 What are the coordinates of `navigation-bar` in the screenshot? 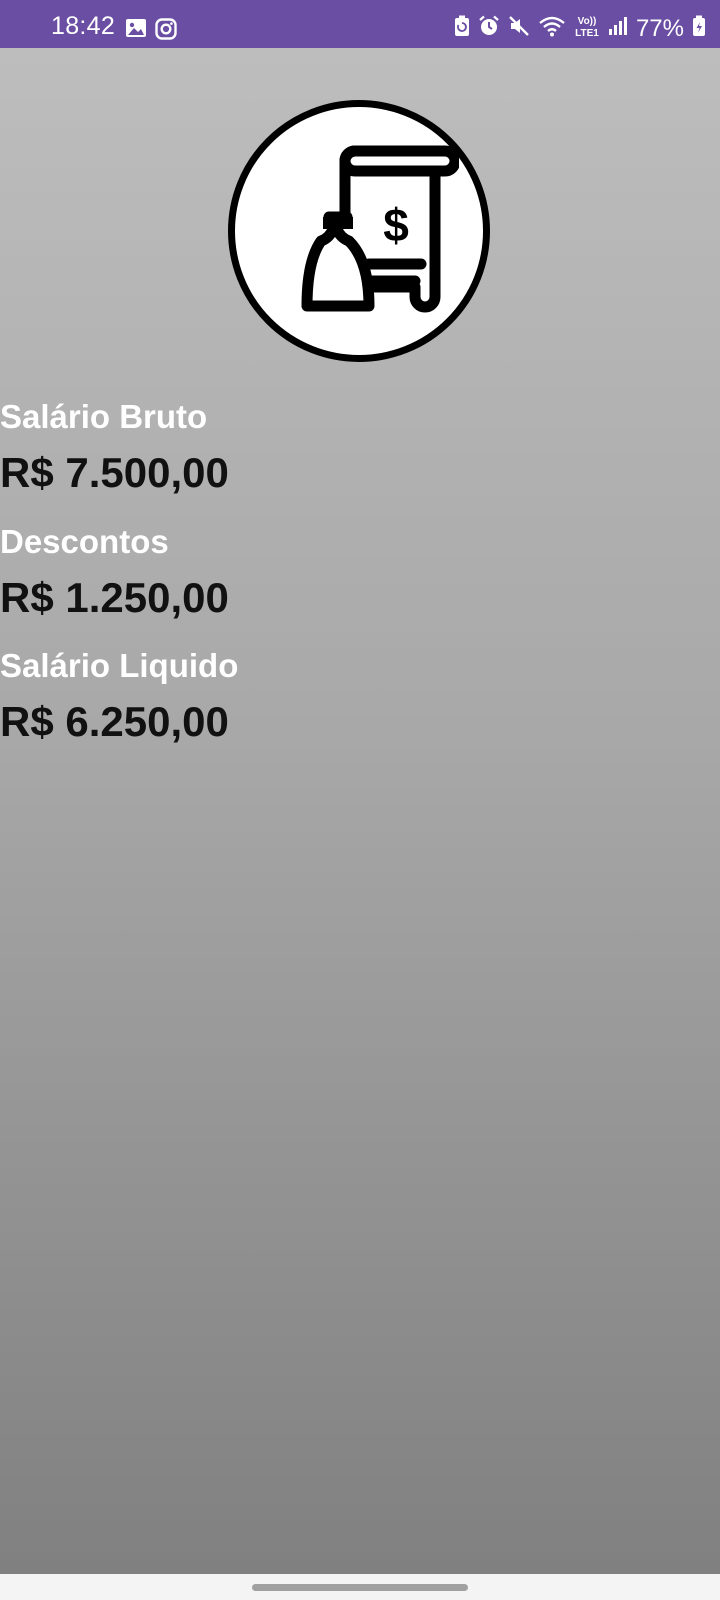 It's located at (360, 1587).